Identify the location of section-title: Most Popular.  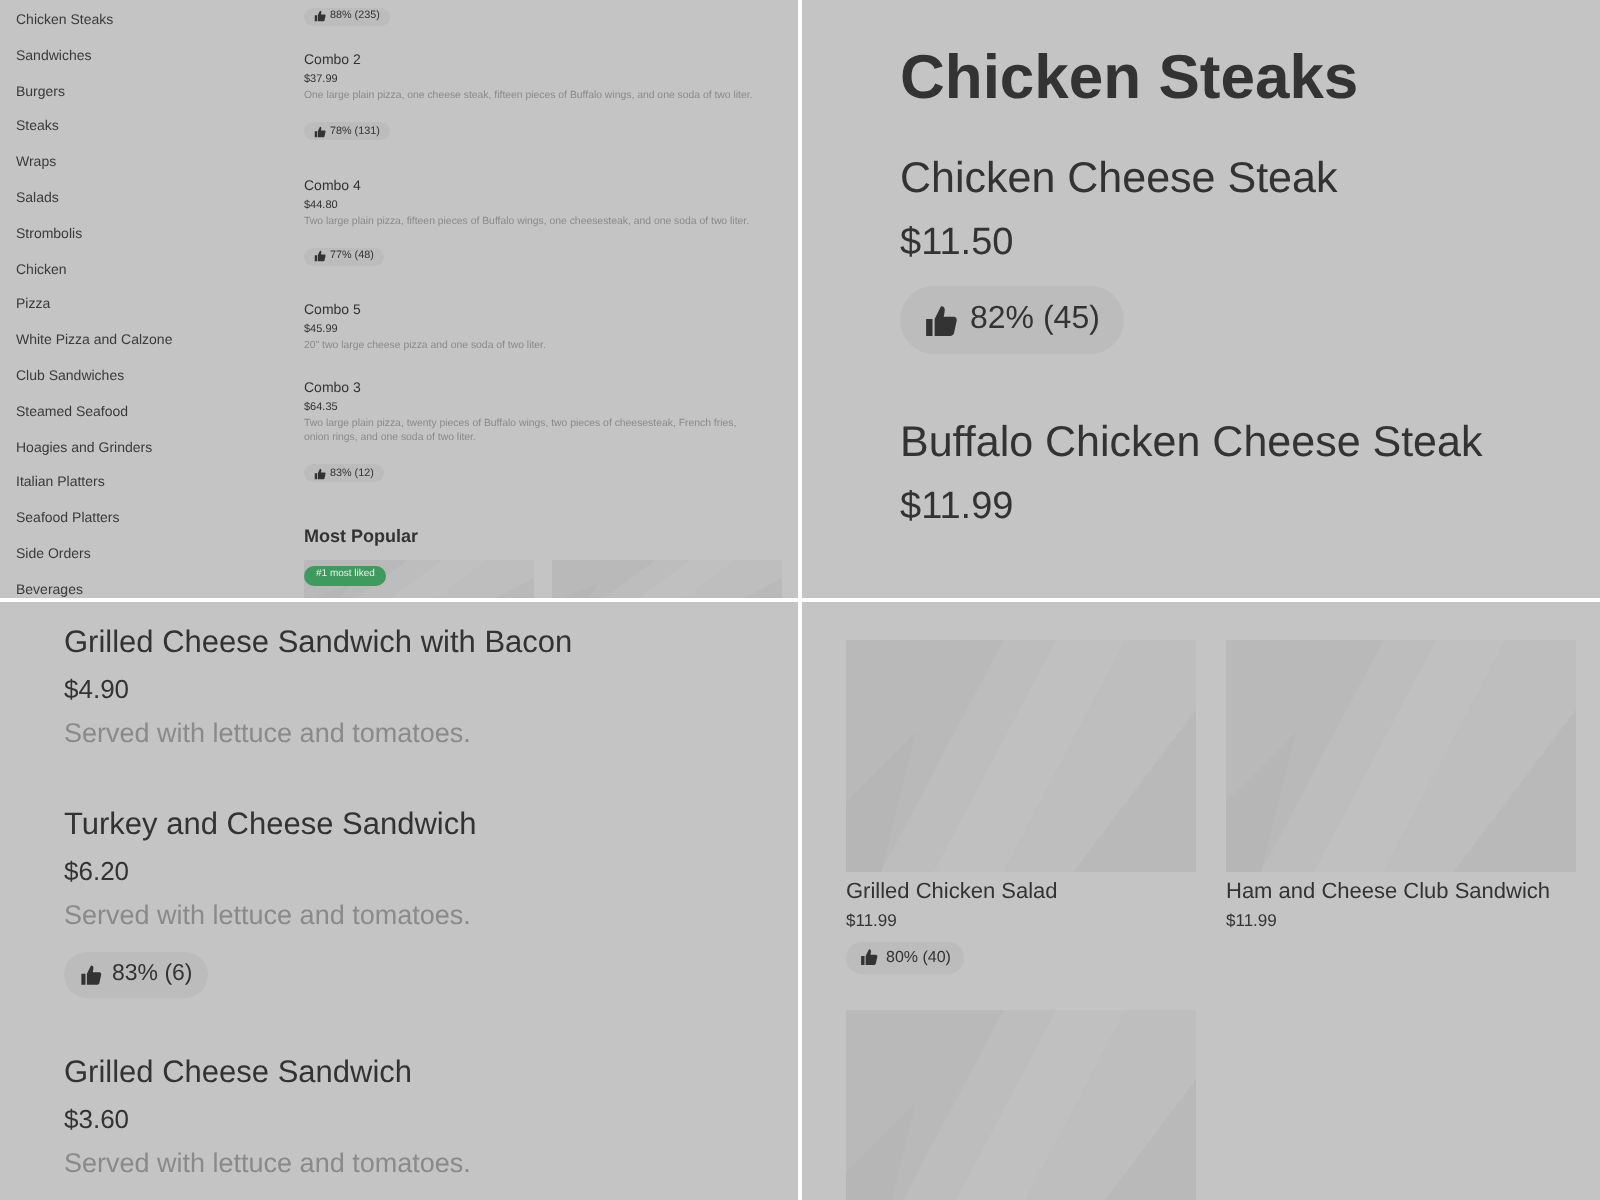
(362, 536).